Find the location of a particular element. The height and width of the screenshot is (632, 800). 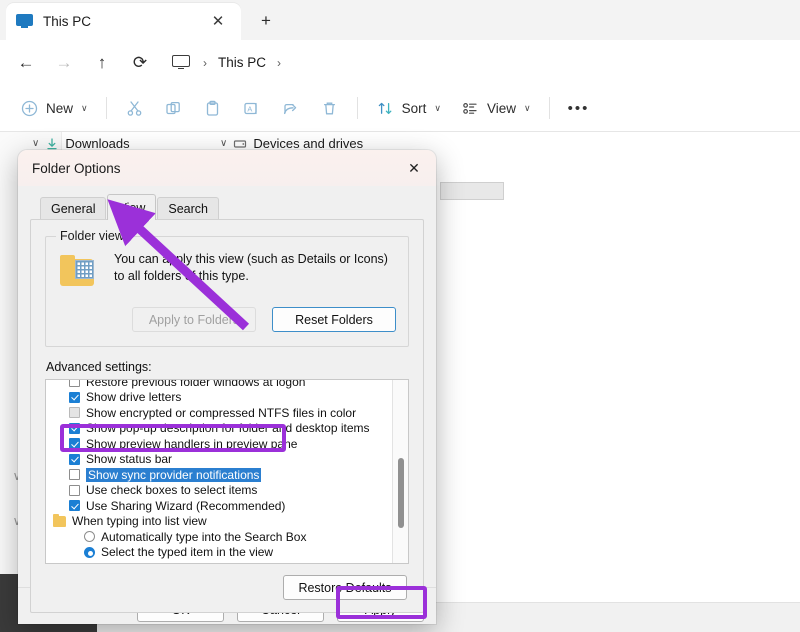

dialog-title: Folder Options is located at coordinates (76, 168).